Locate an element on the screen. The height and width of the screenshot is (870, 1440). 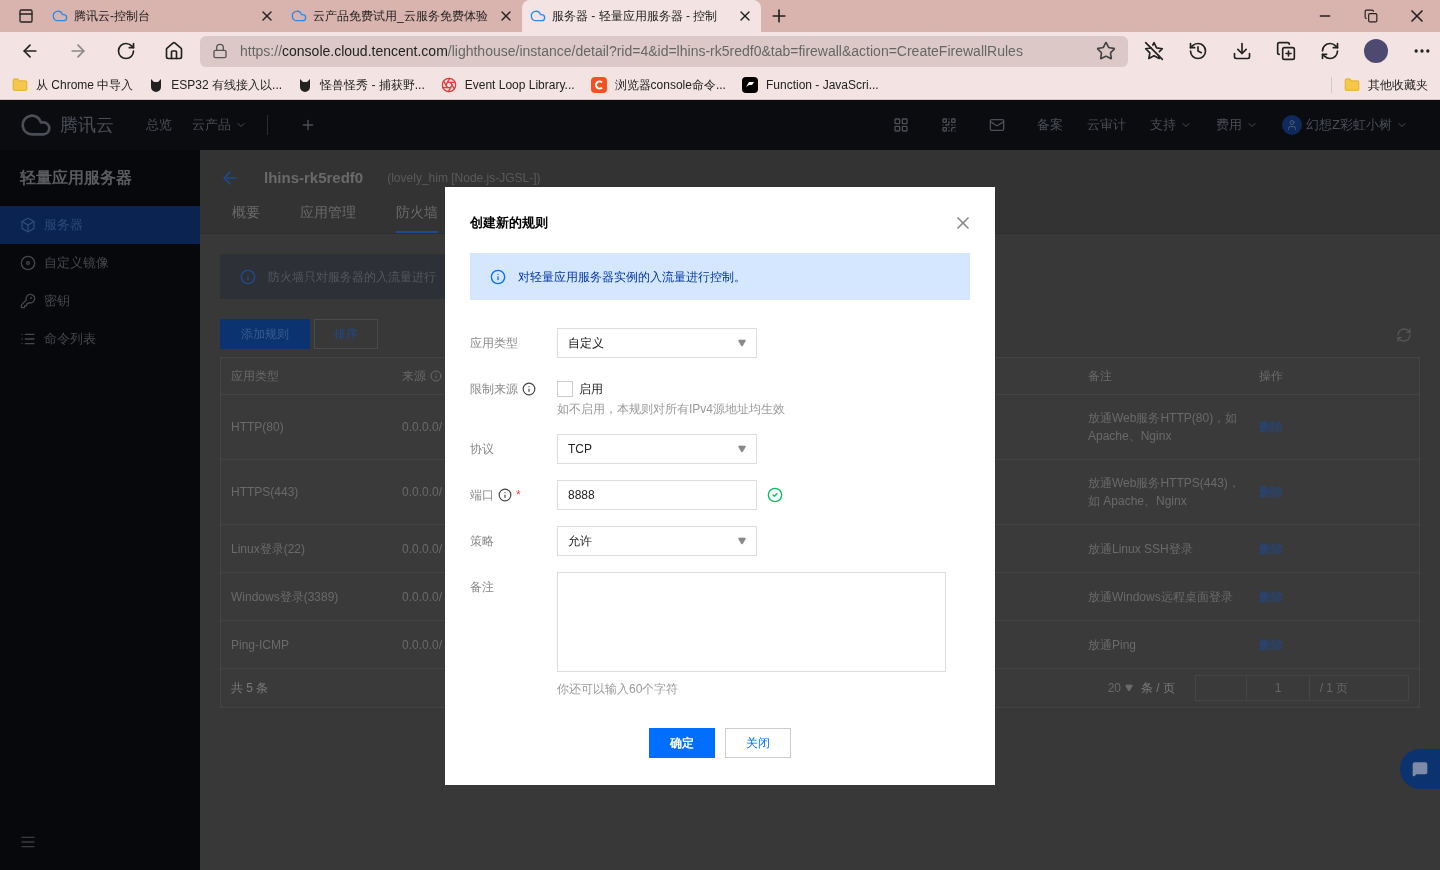
browser-tab: 云产品免费试用_云服务免费体验 is located at coordinates (402, 16).